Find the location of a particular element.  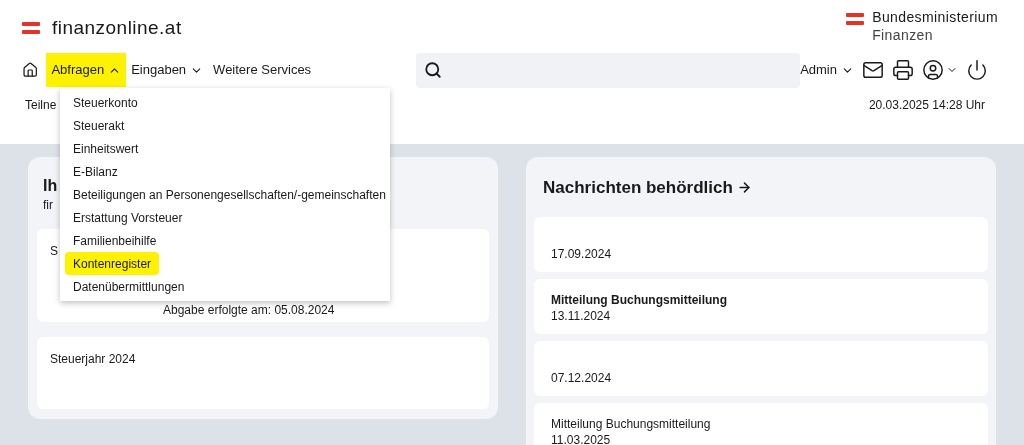

ministry-name: Finanzen is located at coordinates (903, 35).